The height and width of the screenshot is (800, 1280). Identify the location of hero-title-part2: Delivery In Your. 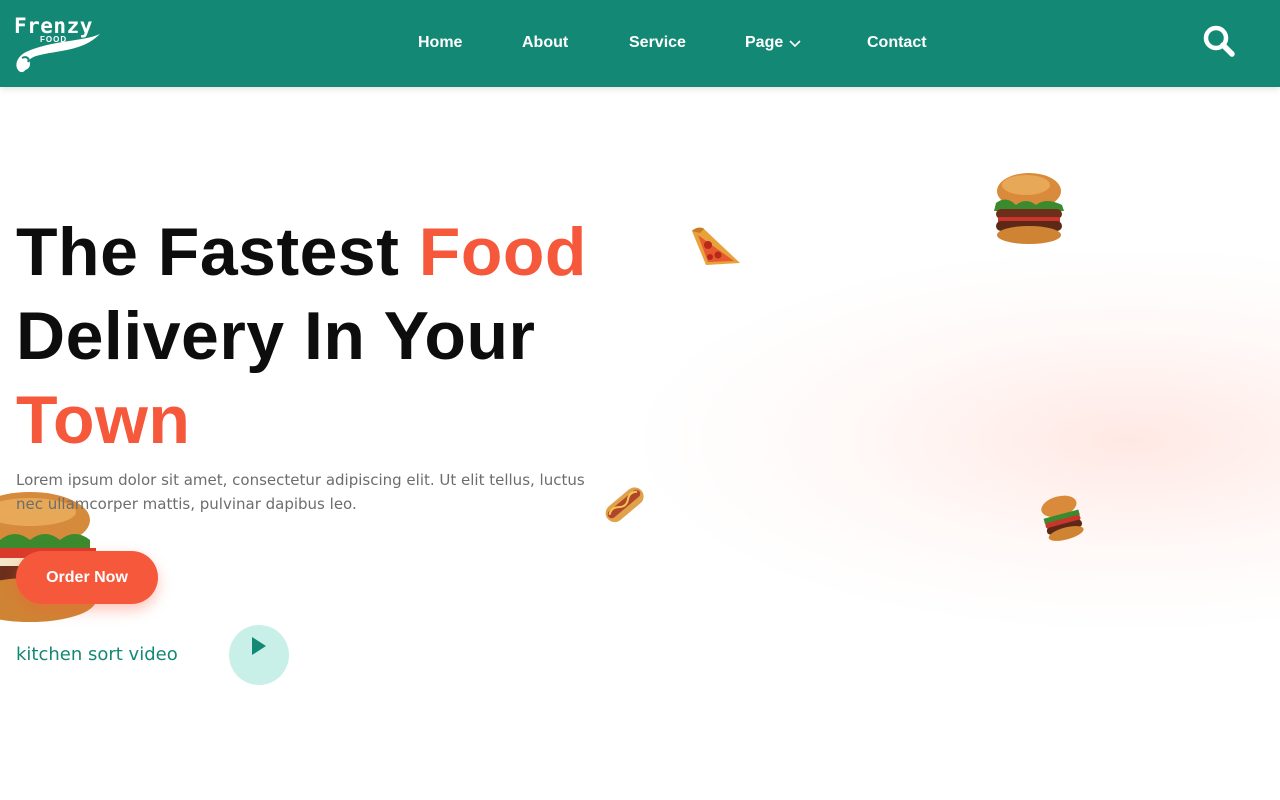
(276, 336).